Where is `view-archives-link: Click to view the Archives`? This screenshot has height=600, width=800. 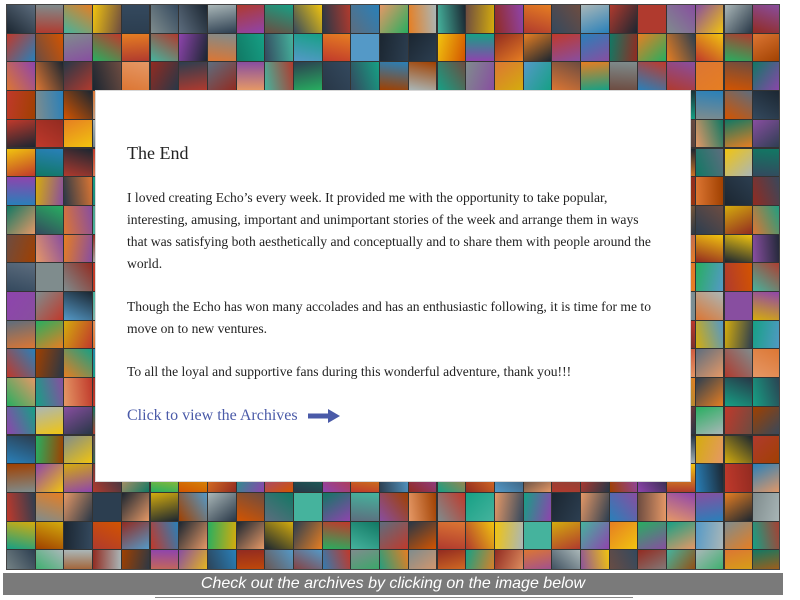 view-archives-link: Click to view the Archives is located at coordinates (233, 416).